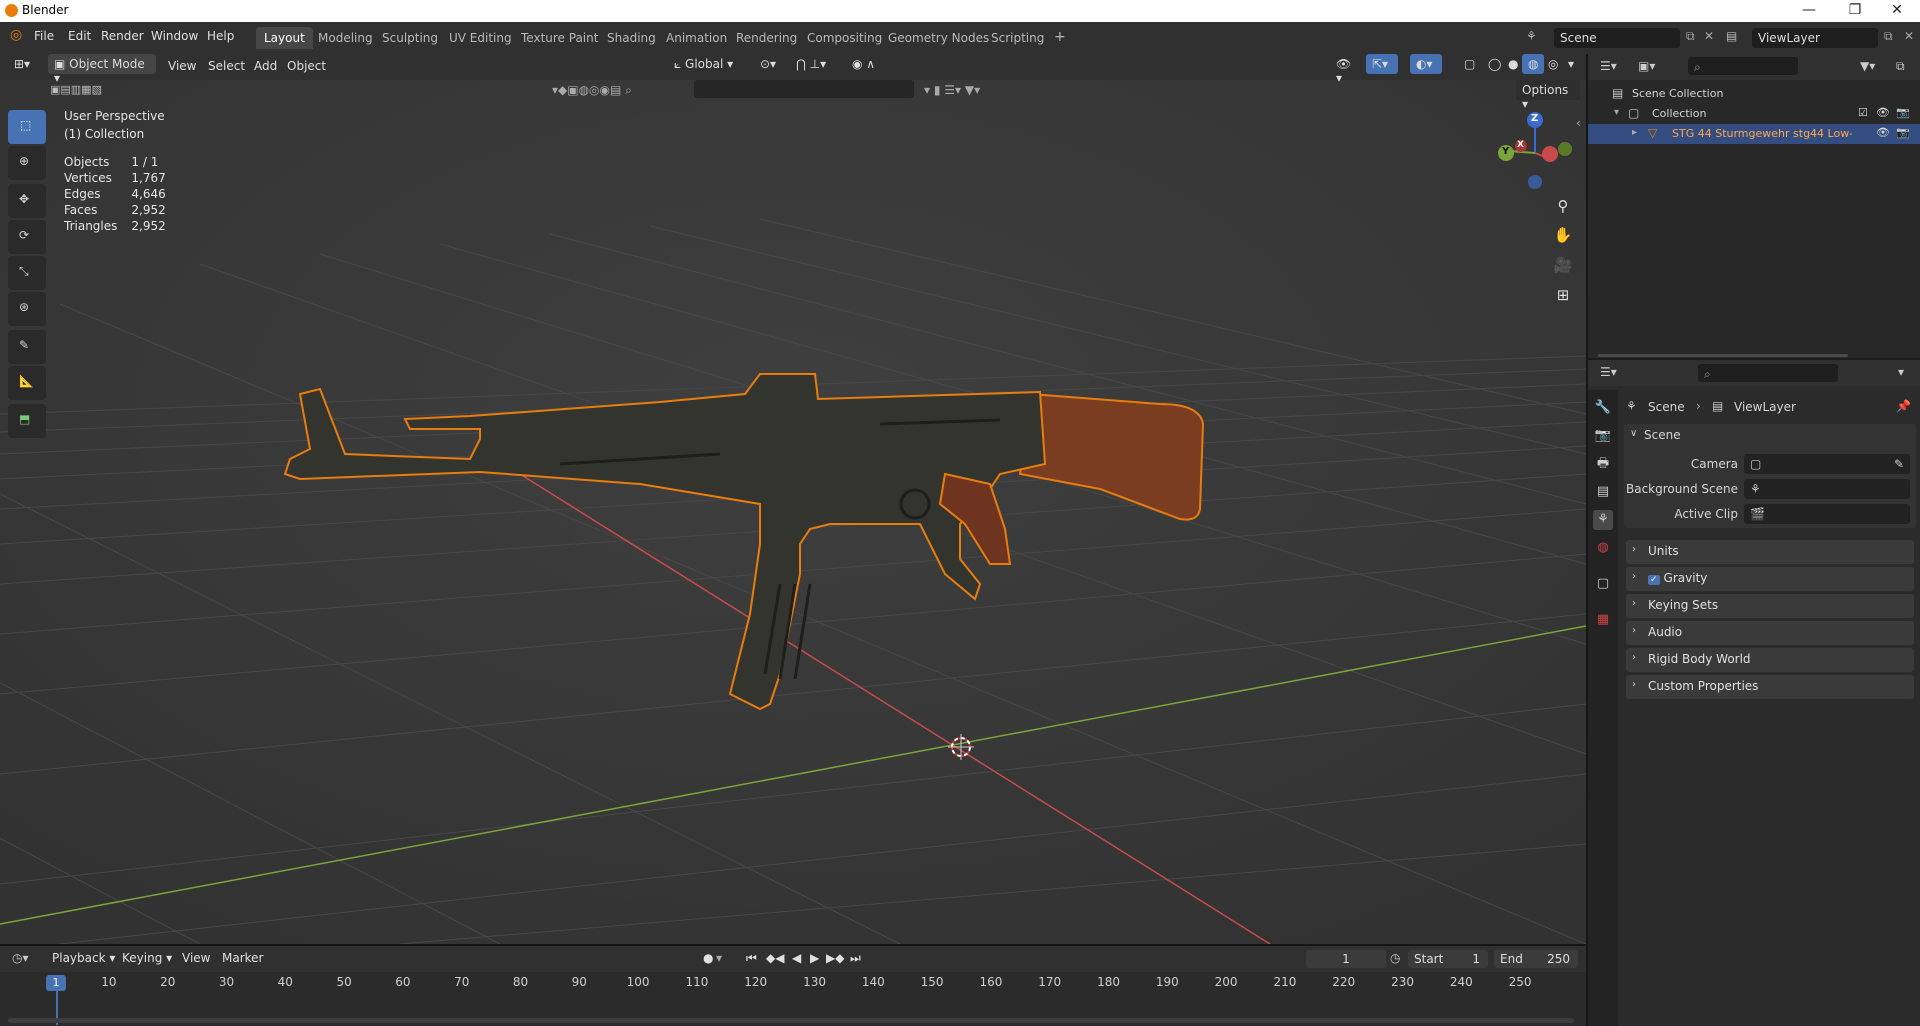 The width and height of the screenshot is (1920, 1026). Describe the element at coordinates (1563, 265) in the screenshot. I see `camera-view-icon: 🎥` at that location.